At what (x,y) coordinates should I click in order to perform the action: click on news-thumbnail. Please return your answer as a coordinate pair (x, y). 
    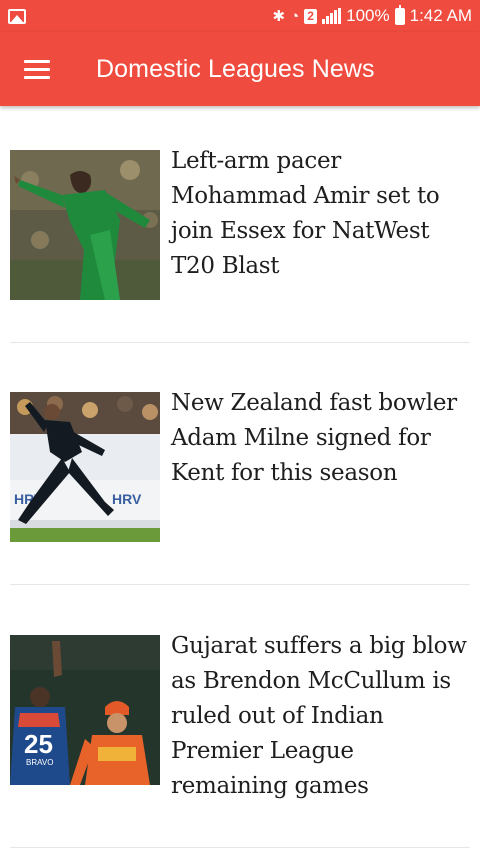
    Looking at the image, I should click on (85, 225).